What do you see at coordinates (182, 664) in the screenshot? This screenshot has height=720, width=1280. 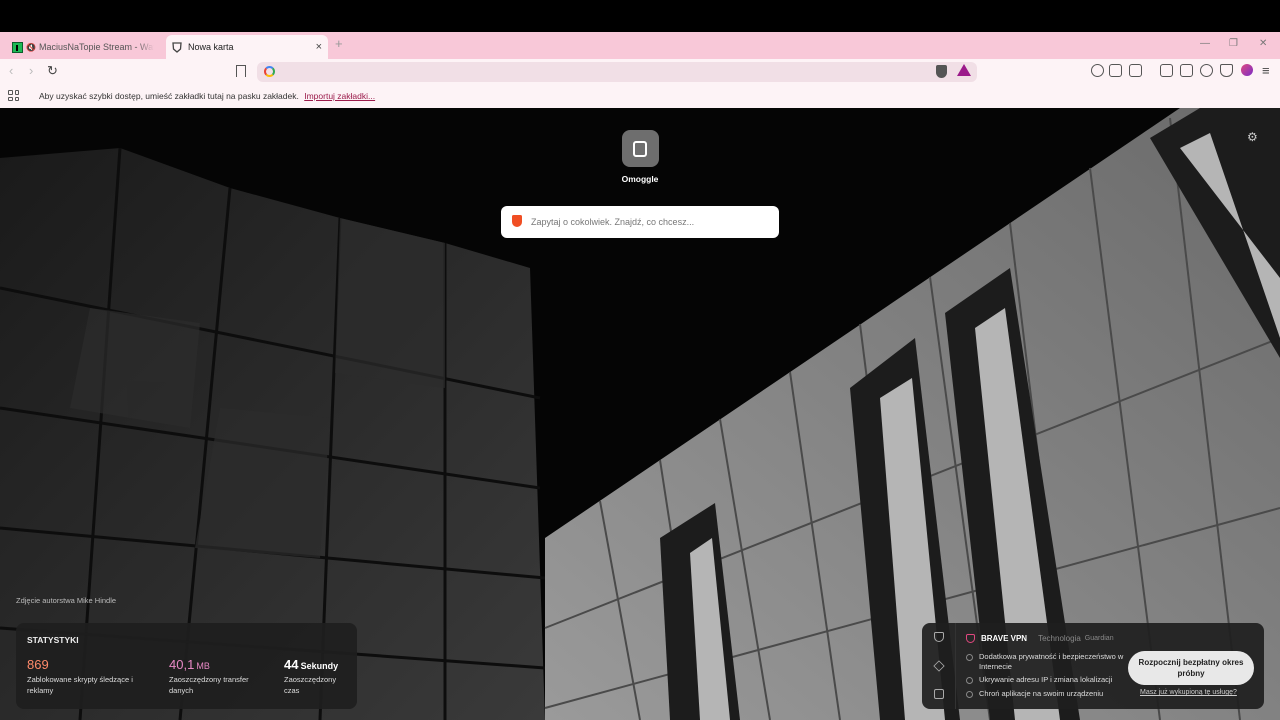 I see `stat-value: 40,1` at bounding box center [182, 664].